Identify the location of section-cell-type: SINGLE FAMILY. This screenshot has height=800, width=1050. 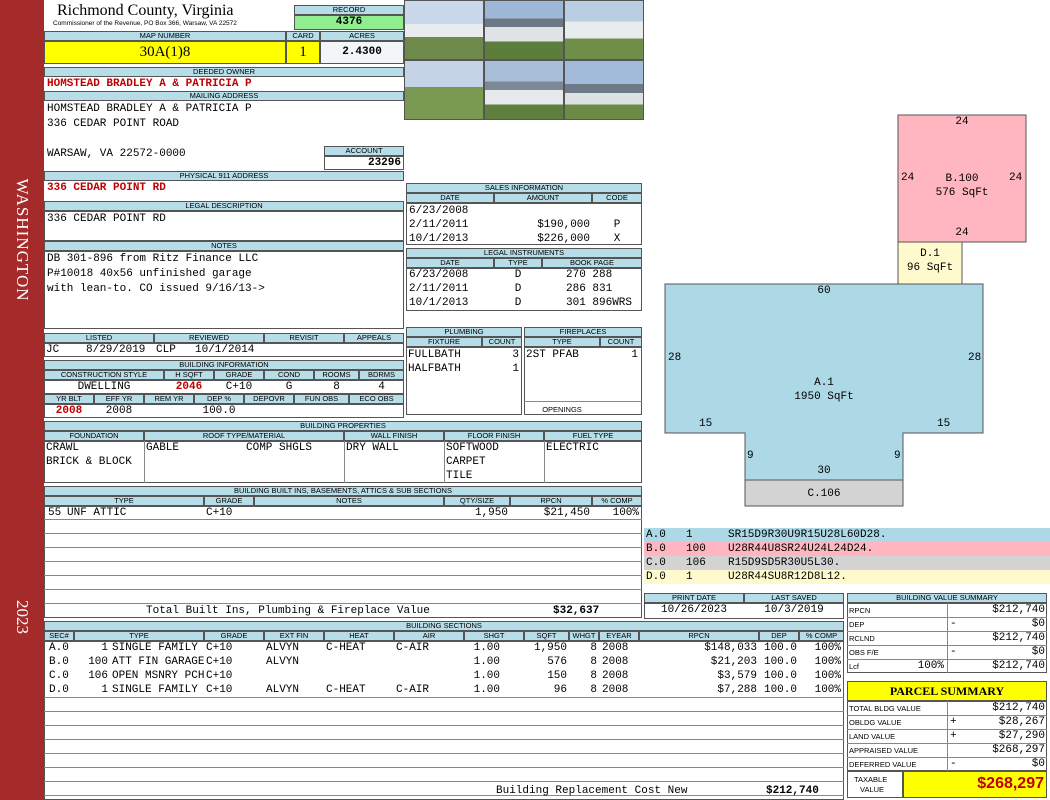
(155, 648).